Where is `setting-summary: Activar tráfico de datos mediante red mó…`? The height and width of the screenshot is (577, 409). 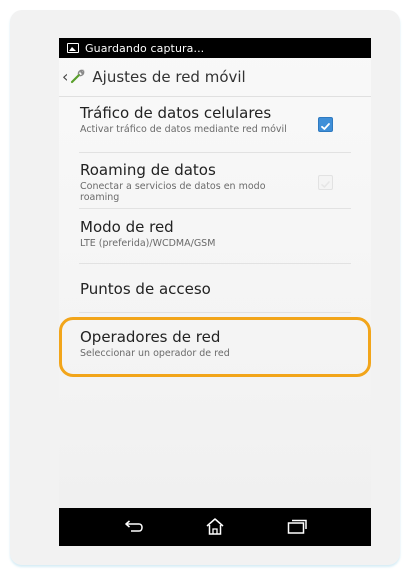
setting-summary: Activar tráfico de datos mediante red mó… is located at coordinates (183, 129).